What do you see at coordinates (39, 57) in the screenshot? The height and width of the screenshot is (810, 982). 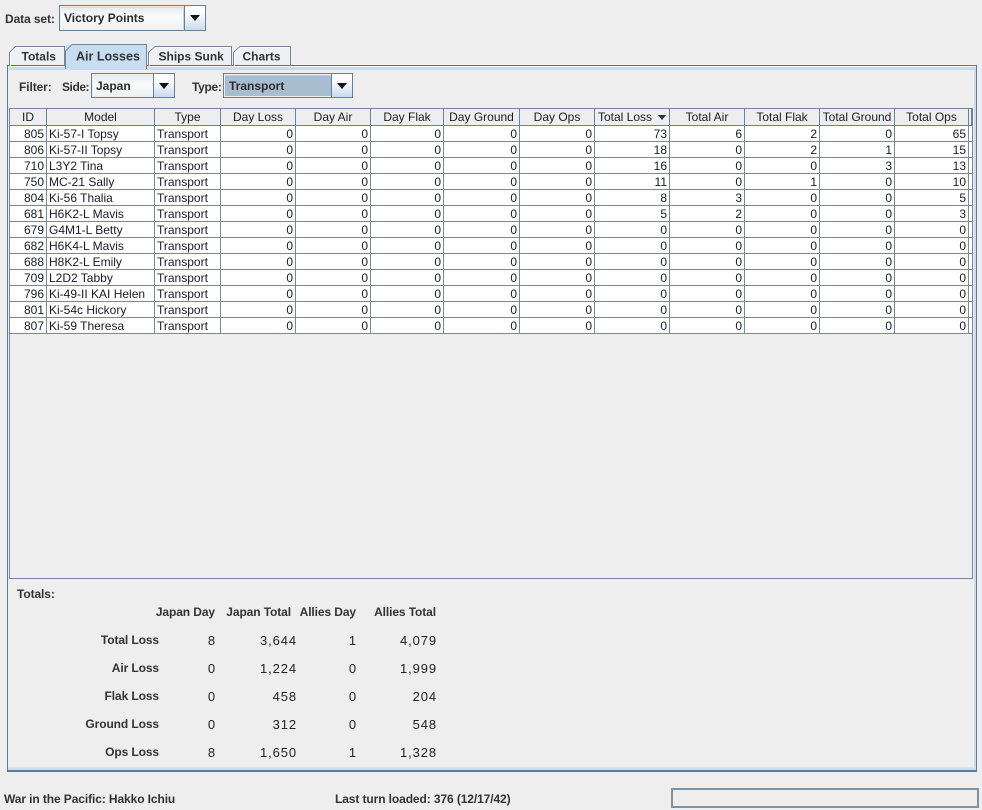 I see `svg-text: Totals` at bounding box center [39, 57].